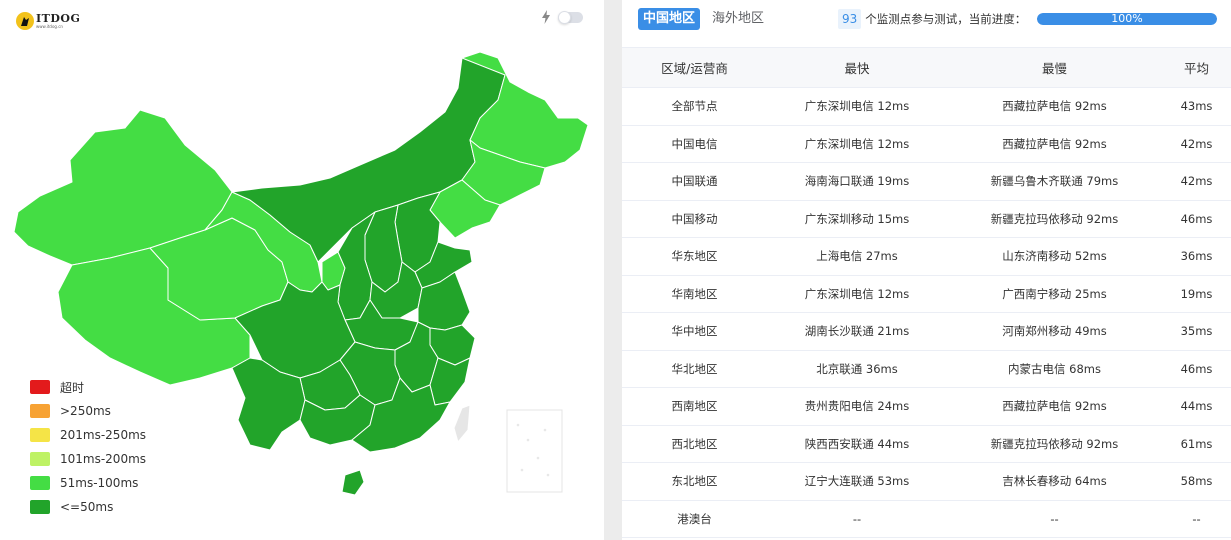 Image resolution: width=1231 pixels, height=540 pixels. What do you see at coordinates (694, 519) in the screenshot?
I see `cell-region: 港澳台` at bounding box center [694, 519].